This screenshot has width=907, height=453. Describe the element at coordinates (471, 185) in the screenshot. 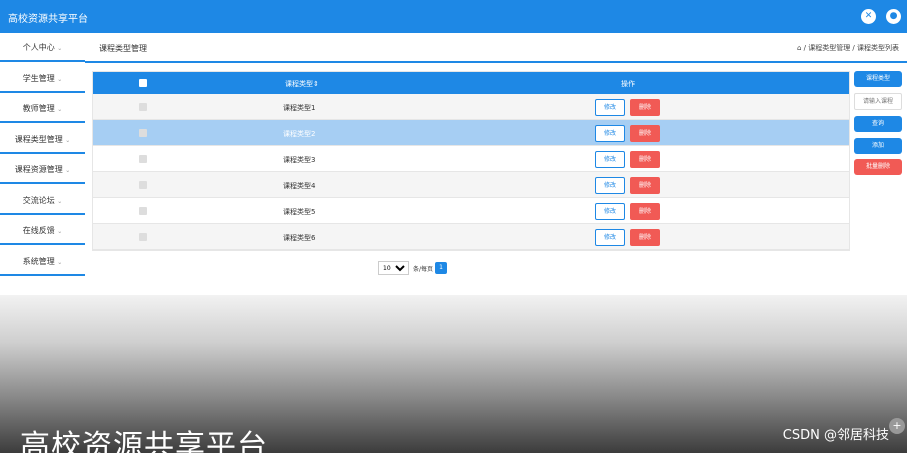

I see `table-row: 课程类型4 修改 删除` at that location.